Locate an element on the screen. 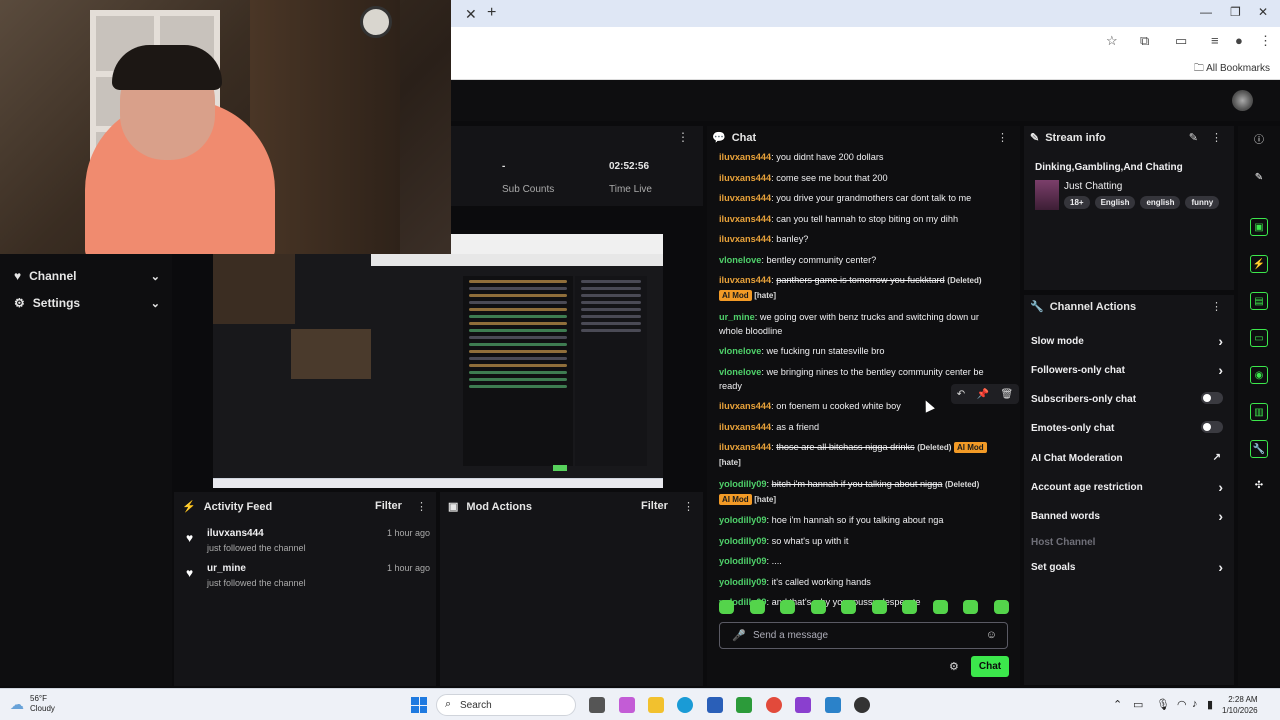 The width and height of the screenshot is (1280, 720). followers-only-row: Followers-only chat › is located at coordinates (1127, 370).